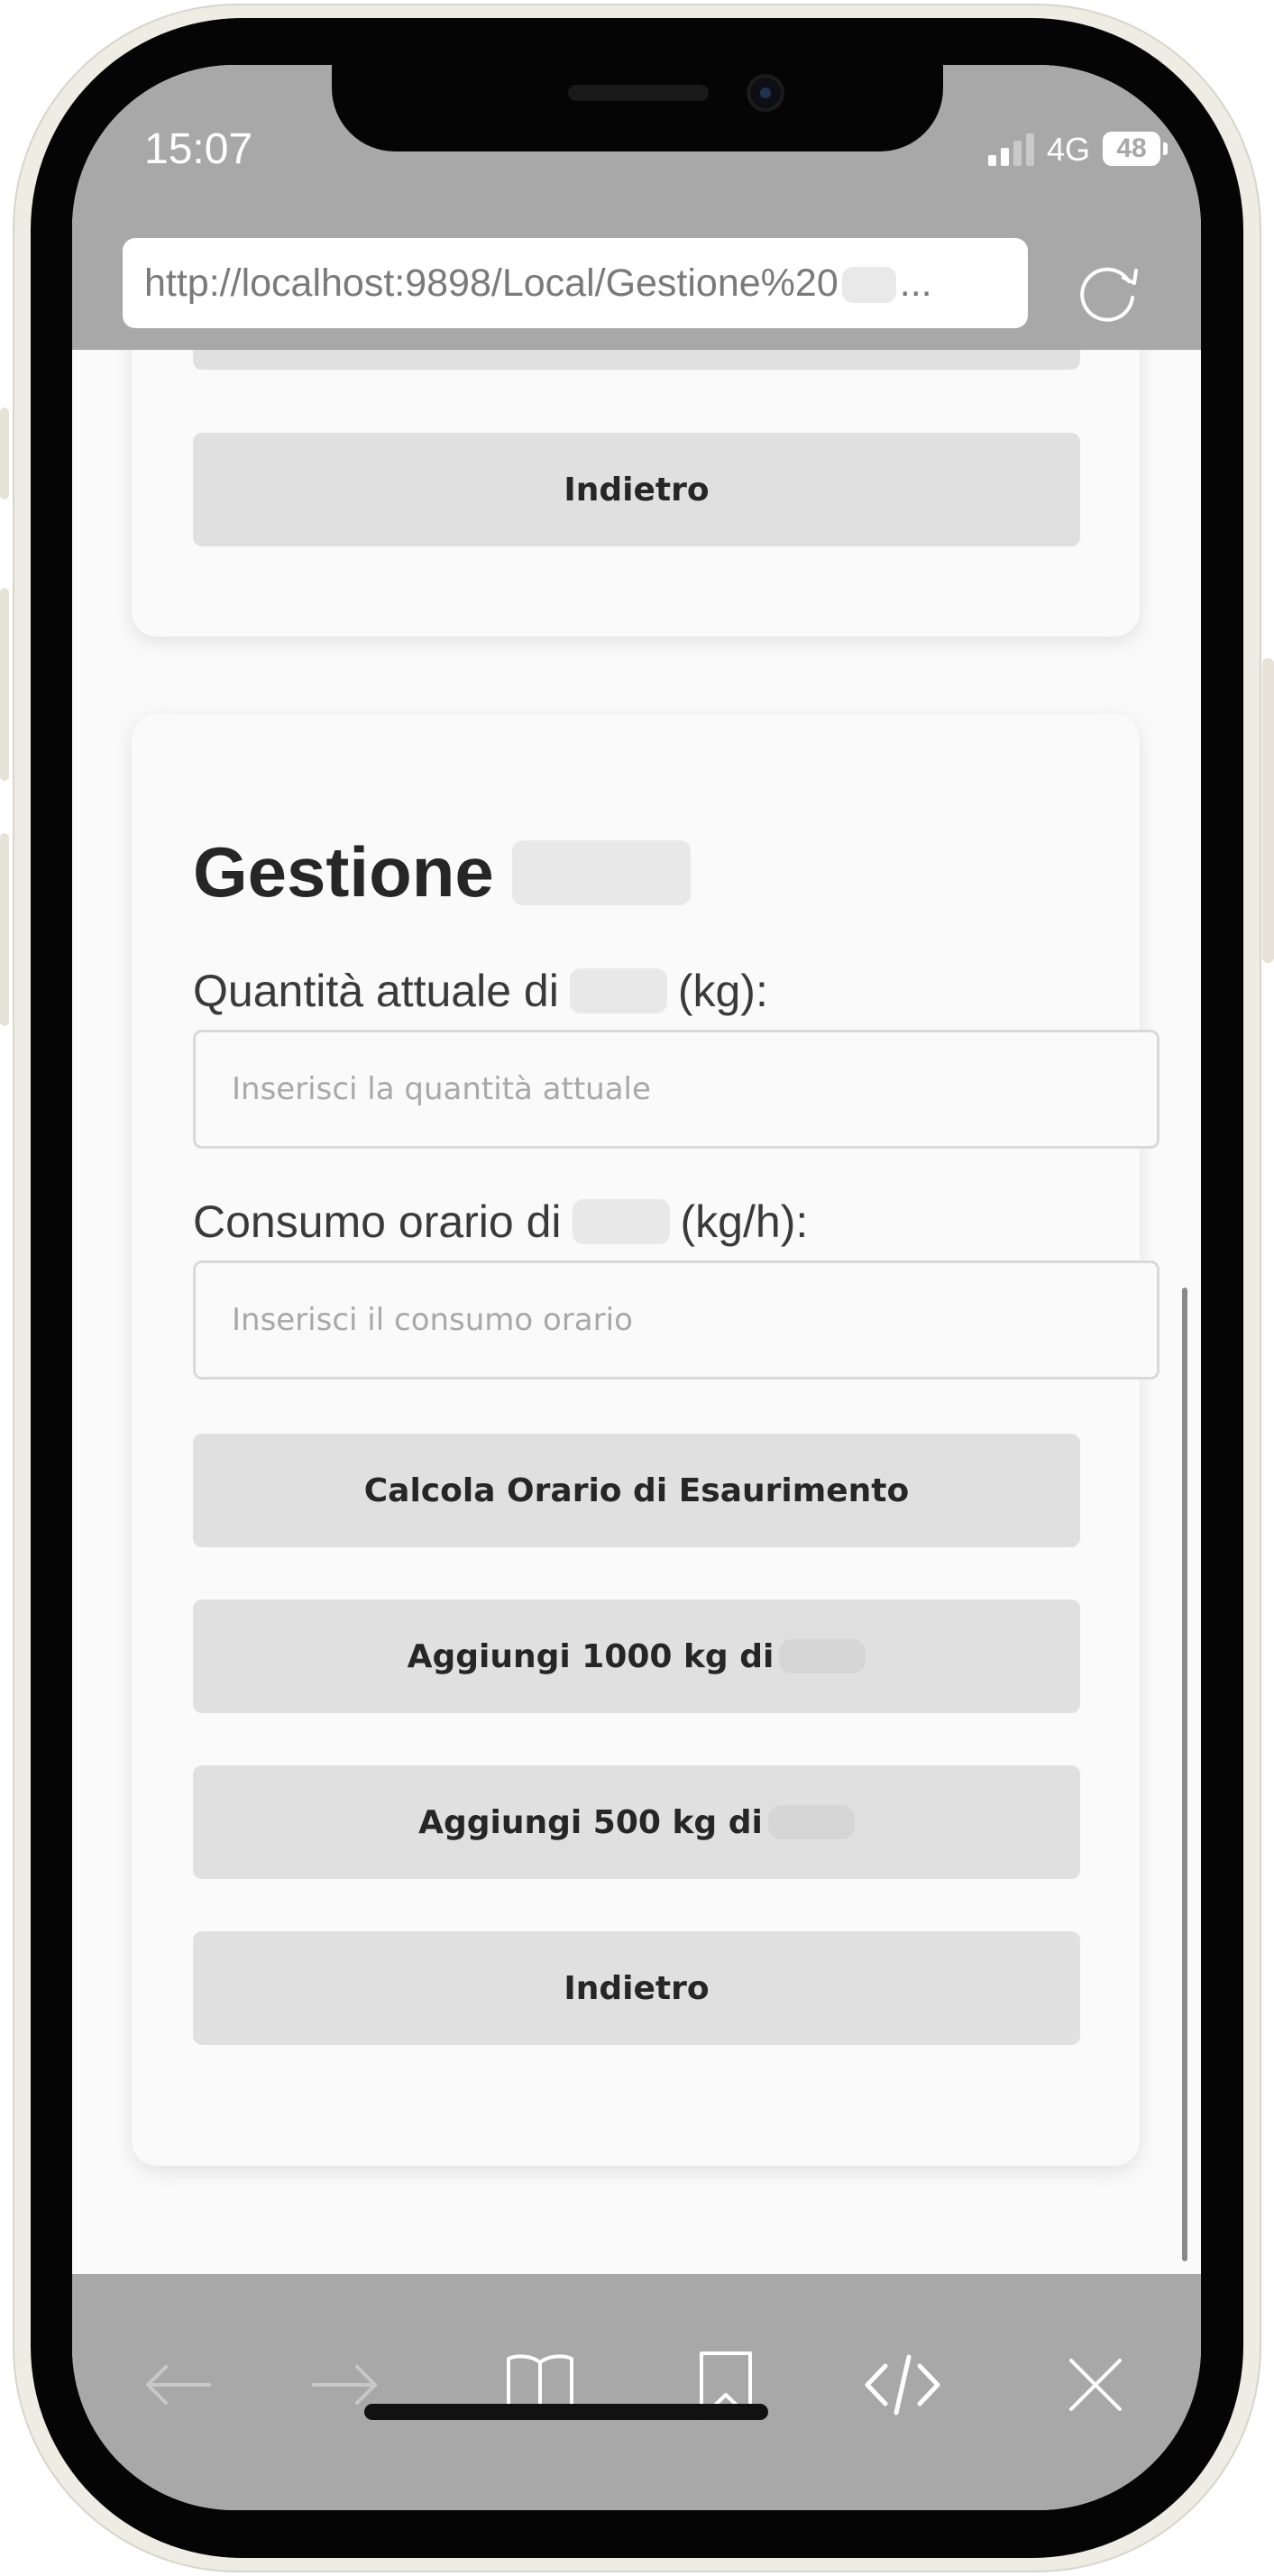  I want to click on home-indicator, so click(566, 2412).